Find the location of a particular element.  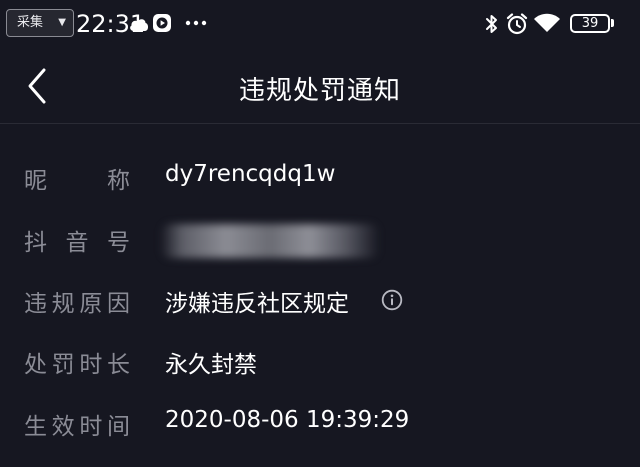

cloud-icon is located at coordinates (139, 25).